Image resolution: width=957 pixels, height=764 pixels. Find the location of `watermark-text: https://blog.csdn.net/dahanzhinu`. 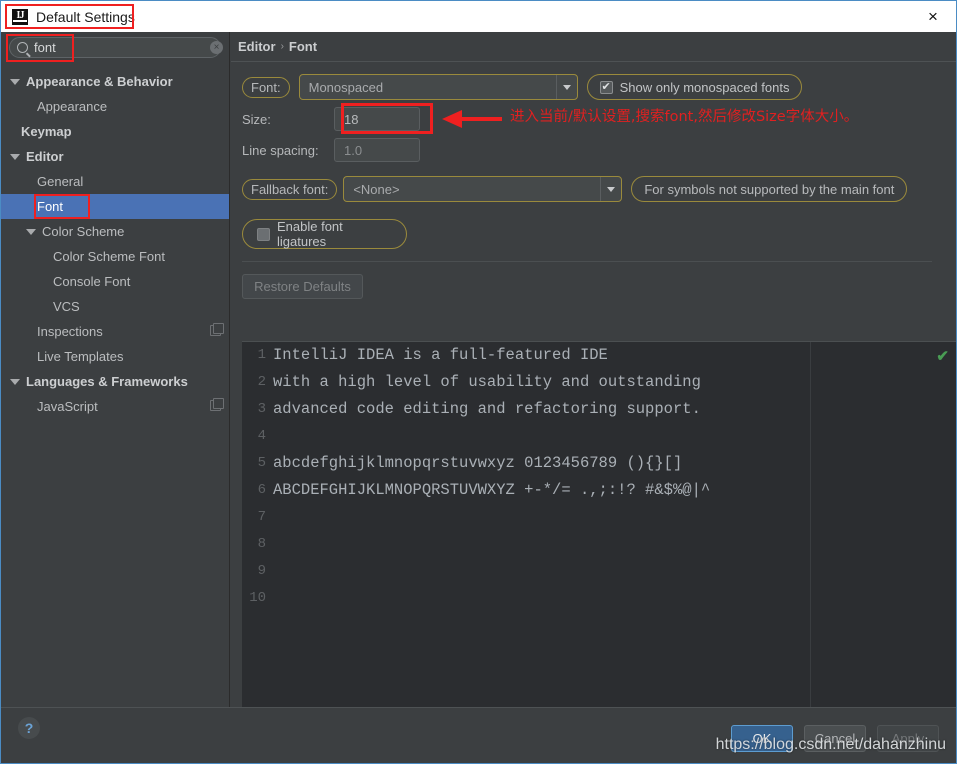

watermark-text: https://blog.csdn.net/dahanzhinu is located at coordinates (830, 744).